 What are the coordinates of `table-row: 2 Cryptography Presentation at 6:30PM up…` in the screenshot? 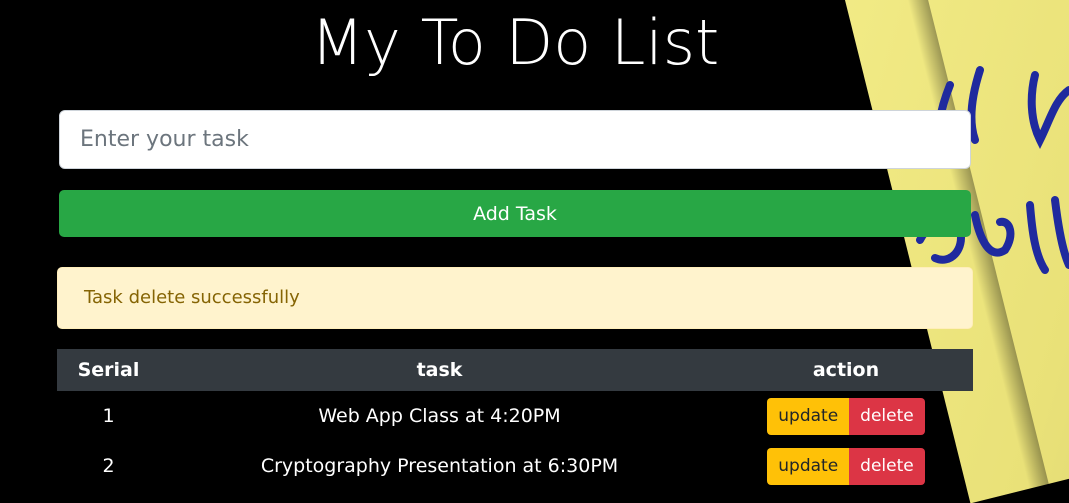 It's located at (515, 466).